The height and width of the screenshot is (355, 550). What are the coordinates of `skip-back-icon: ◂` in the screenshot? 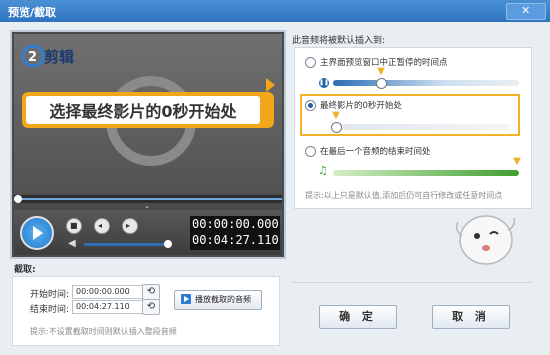 It's located at (100, 225).